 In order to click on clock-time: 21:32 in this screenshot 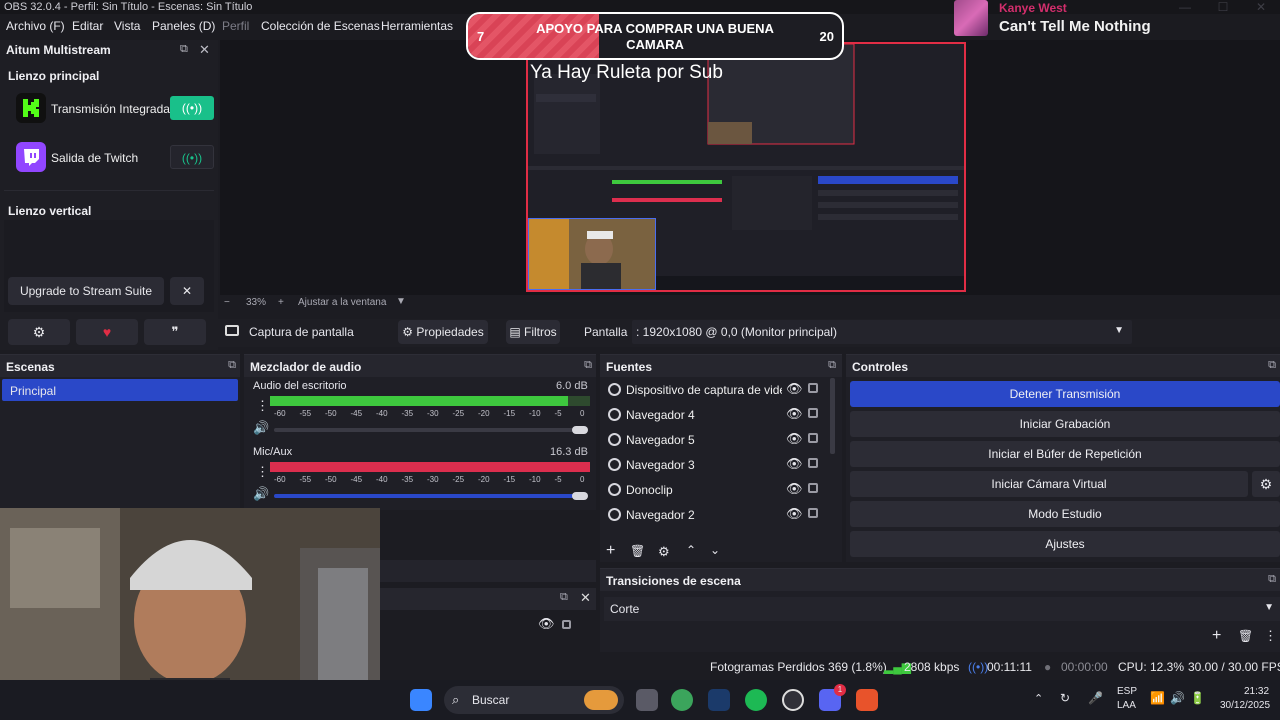, I will do `click(1256, 691)`.